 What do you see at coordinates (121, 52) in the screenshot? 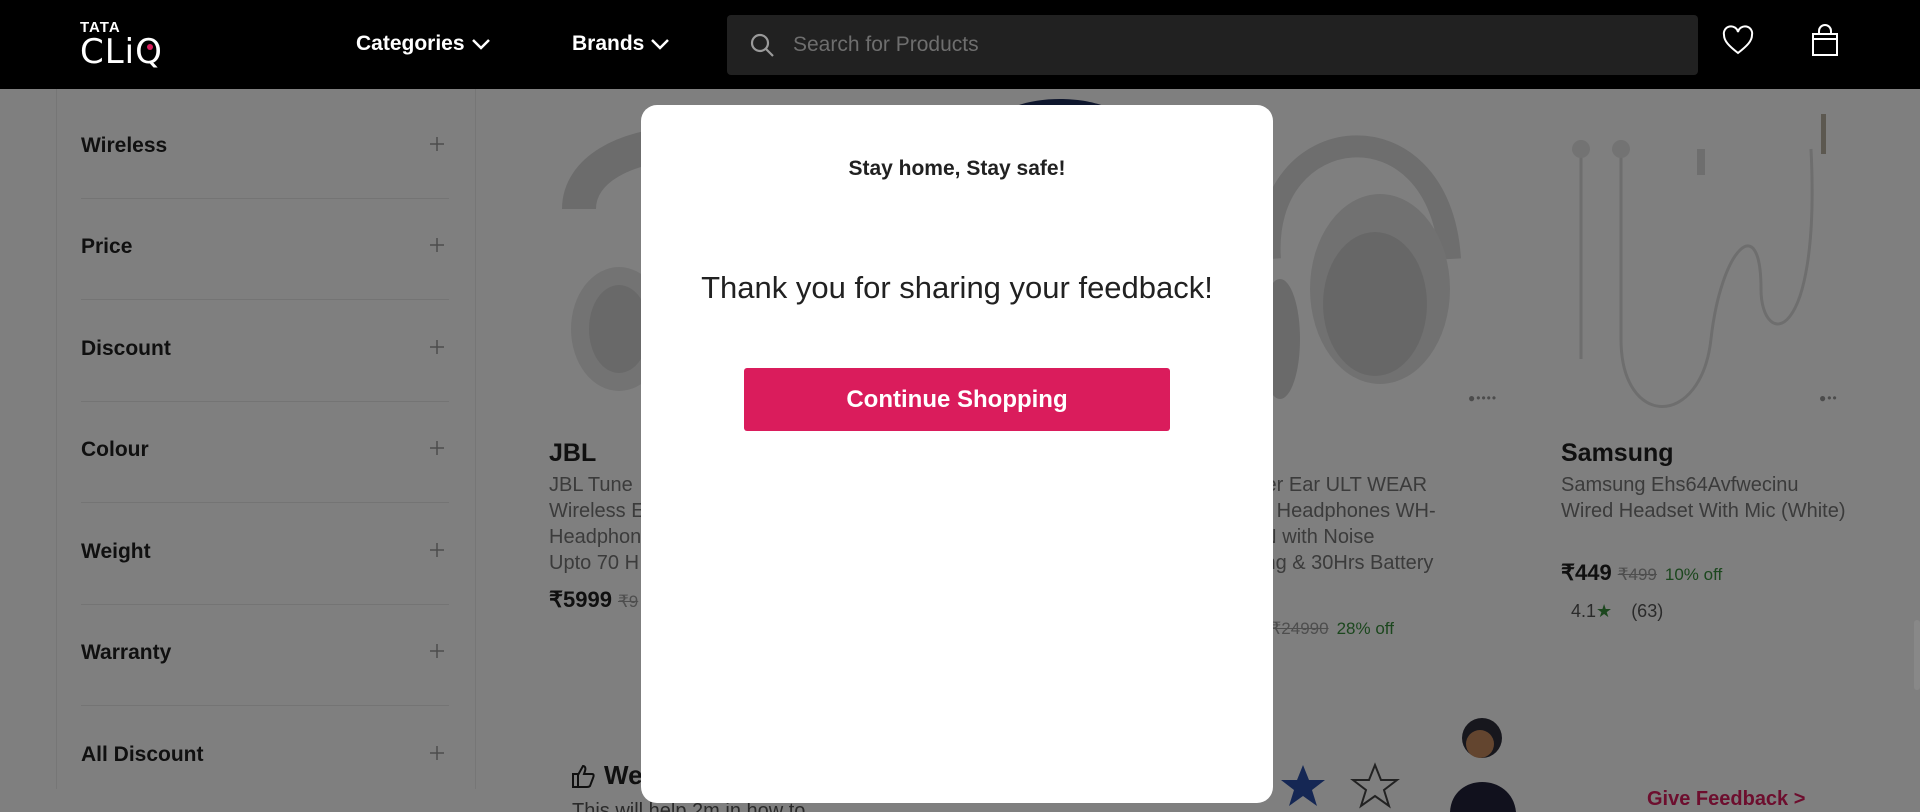
I see `logo-bottom-text: CLiQ` at bounding box center [121, 52].